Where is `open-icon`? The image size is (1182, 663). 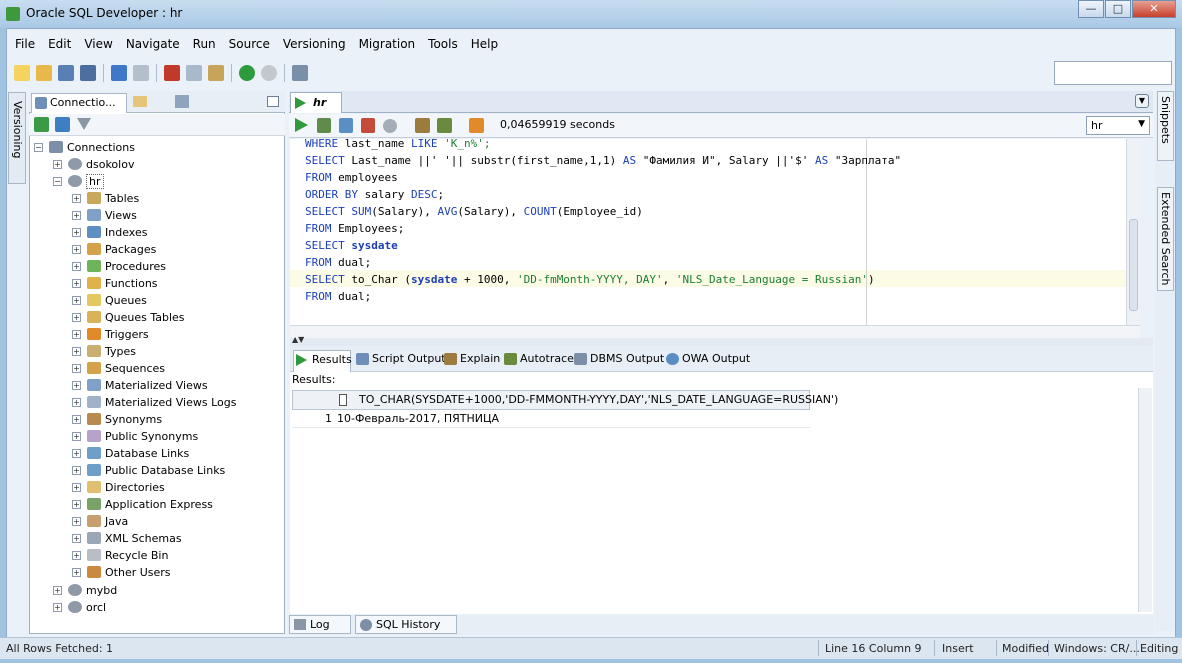
open-icon is located at coordinates (44, 73).